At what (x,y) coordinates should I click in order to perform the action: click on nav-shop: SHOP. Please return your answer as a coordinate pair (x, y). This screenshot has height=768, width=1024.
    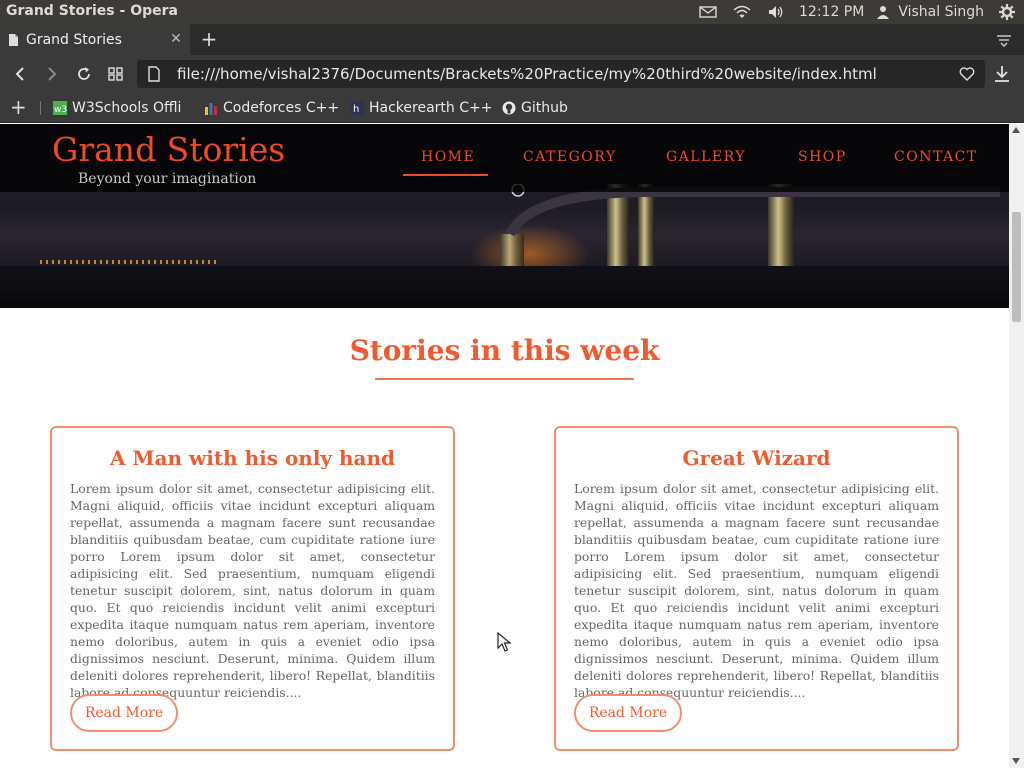
    Looking at the image, I should click on (822, 157).